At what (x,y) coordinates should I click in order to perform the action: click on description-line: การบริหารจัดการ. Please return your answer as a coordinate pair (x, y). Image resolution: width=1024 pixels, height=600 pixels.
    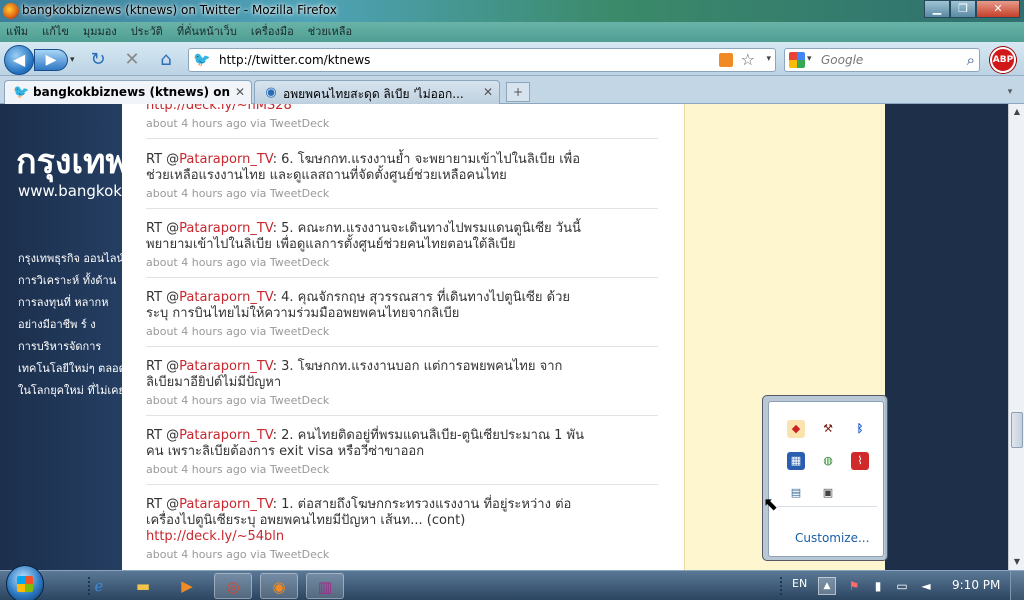
    Looking at the image, I should click on (60, 346).